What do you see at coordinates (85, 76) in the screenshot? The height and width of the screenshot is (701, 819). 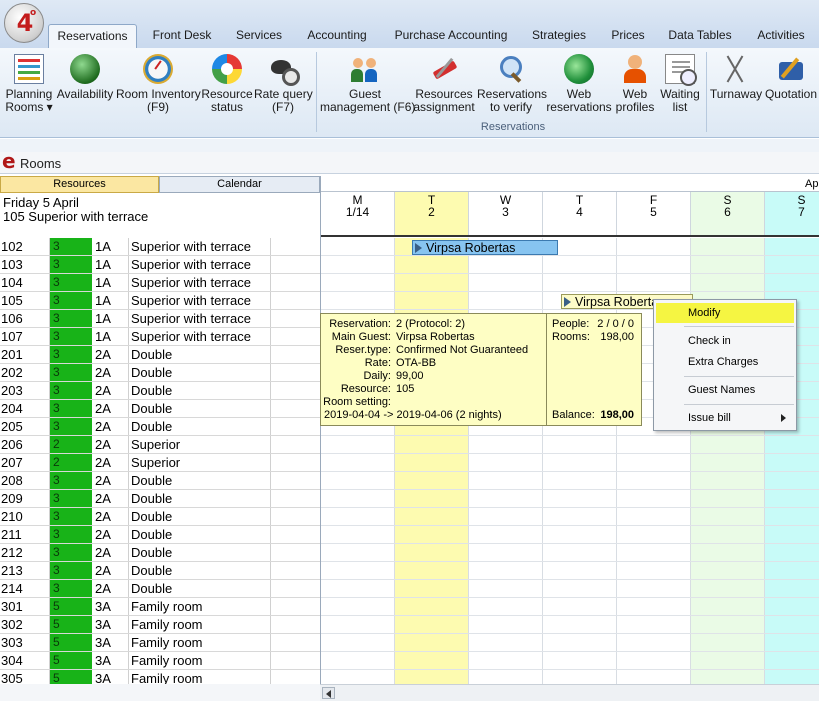 I see `availability-button: Availability` at bounding box center [85, 76].